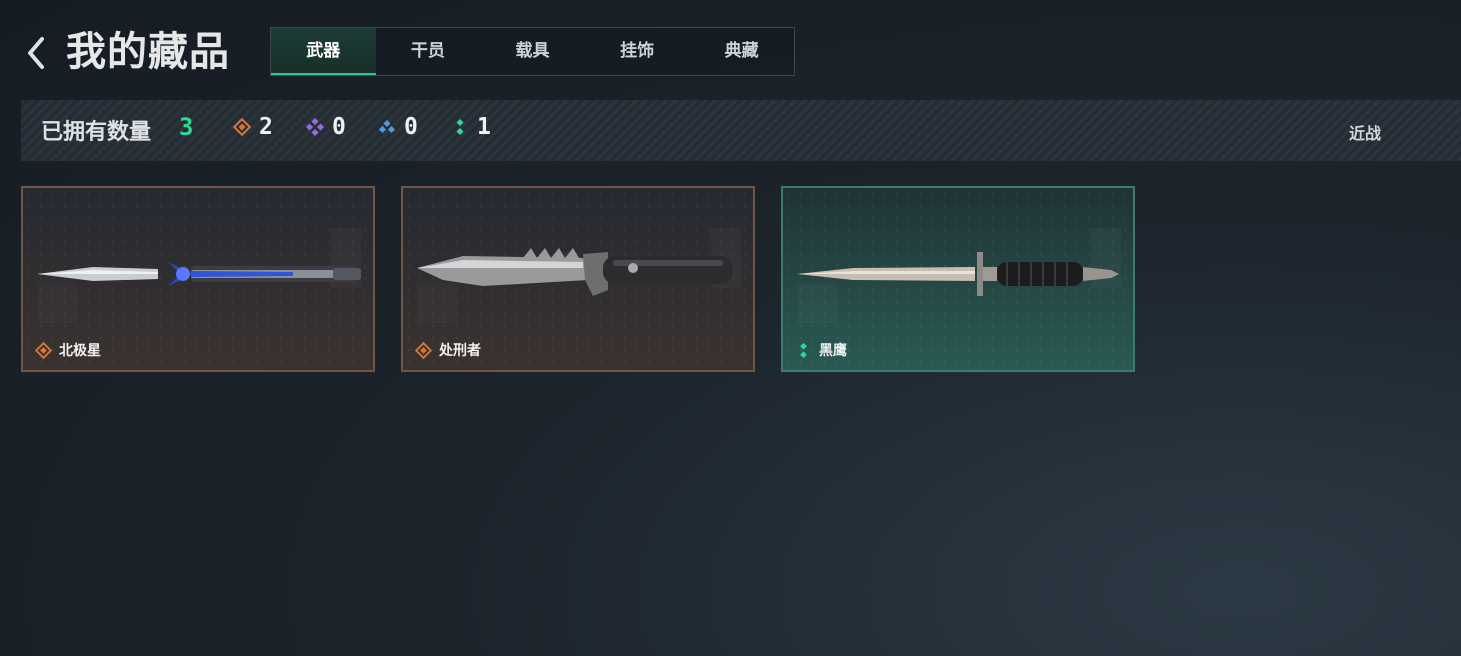 The width and height of the screenshot is (1461, 656). What do you see at coordinates (266, 127) in the screenshot?
I see `rarity-count-value: 2` at bounding box center [266, 127].